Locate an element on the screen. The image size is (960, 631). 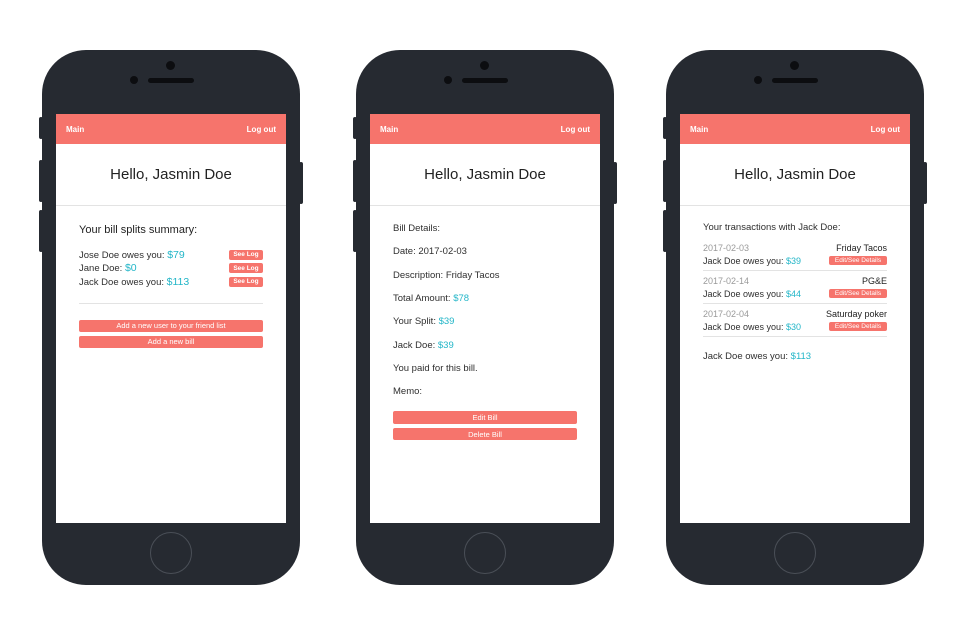
bill-description: Description: Friday Tacos is located at coordinates (485, 275).